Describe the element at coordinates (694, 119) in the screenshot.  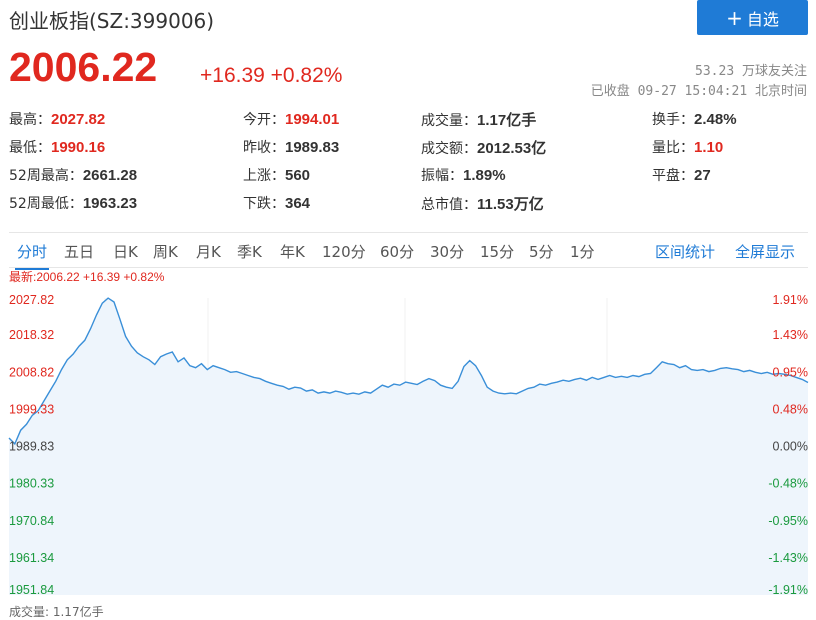
I see `stat-turnover: 换手：2.48%` at that location.